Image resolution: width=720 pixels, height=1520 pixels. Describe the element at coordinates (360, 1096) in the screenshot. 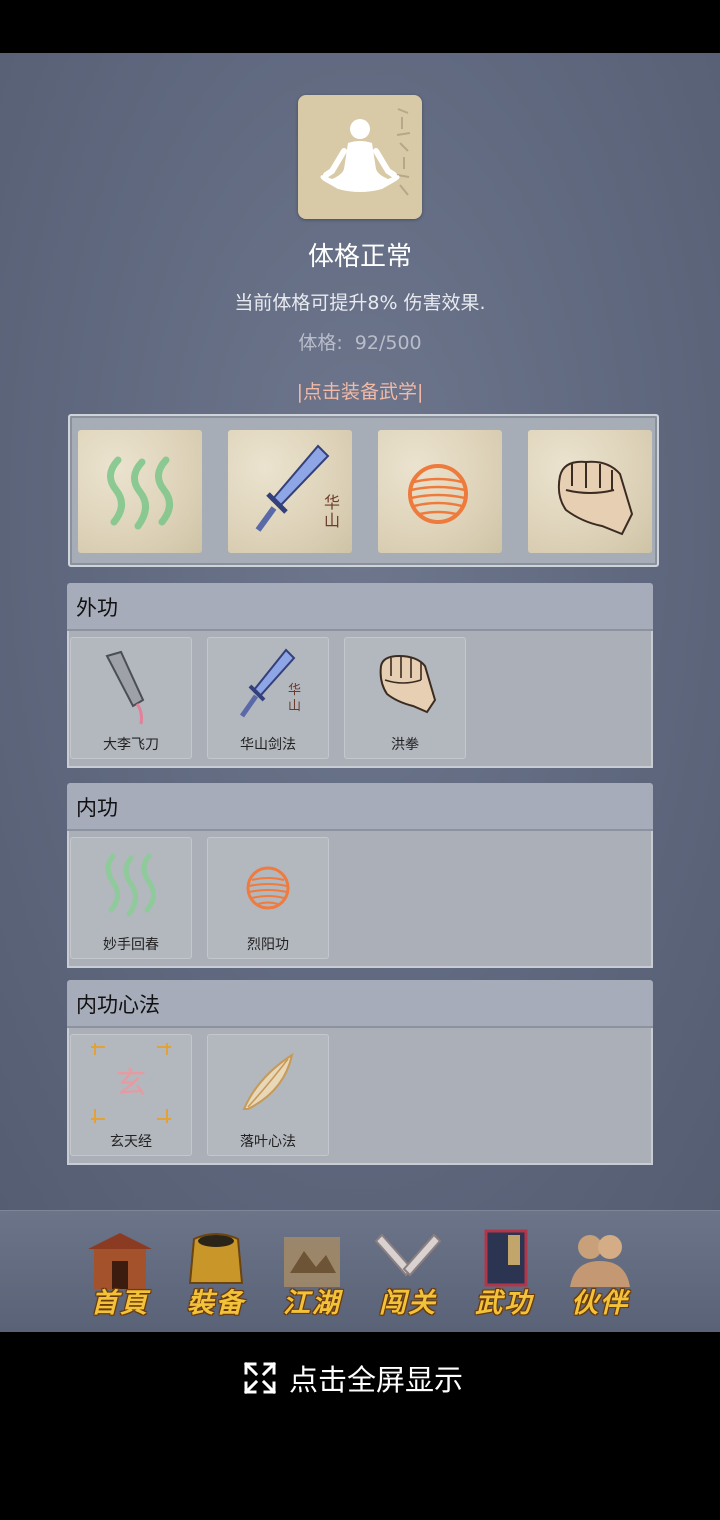

I see `mind-skill-list: 玄 玄天经 落叶心法` at that location.